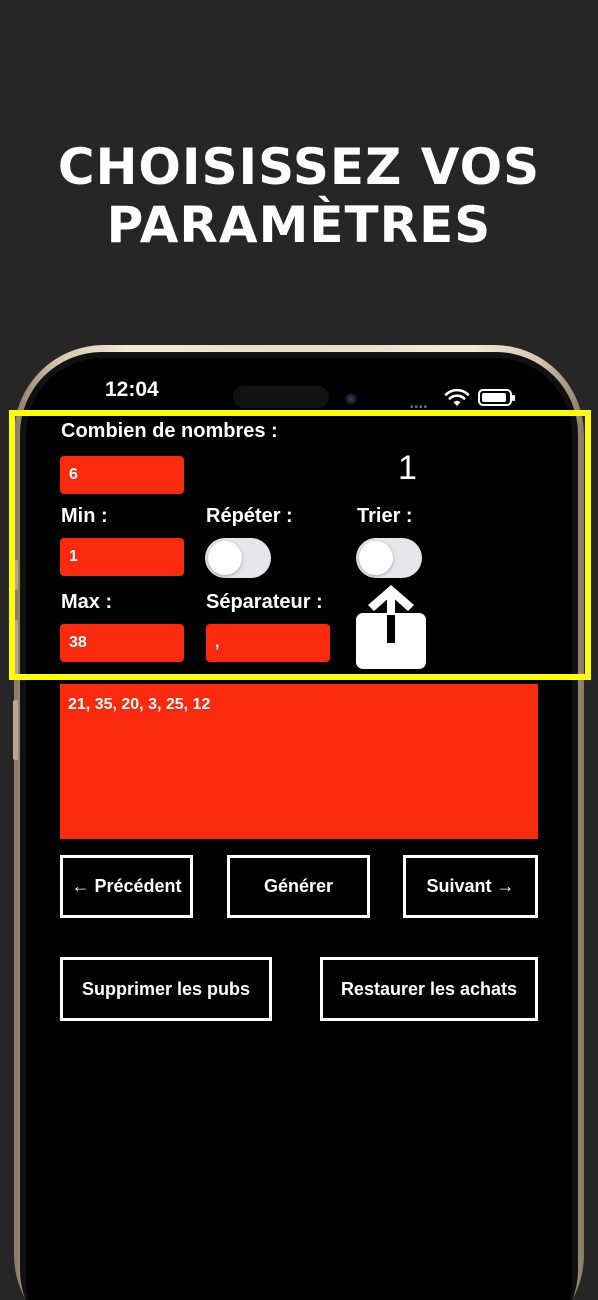 This screenshot has width=598, height=1300. I want to click on headline: CHOISISSEZ VOS PARAMÈTRES, so click(299, 196).